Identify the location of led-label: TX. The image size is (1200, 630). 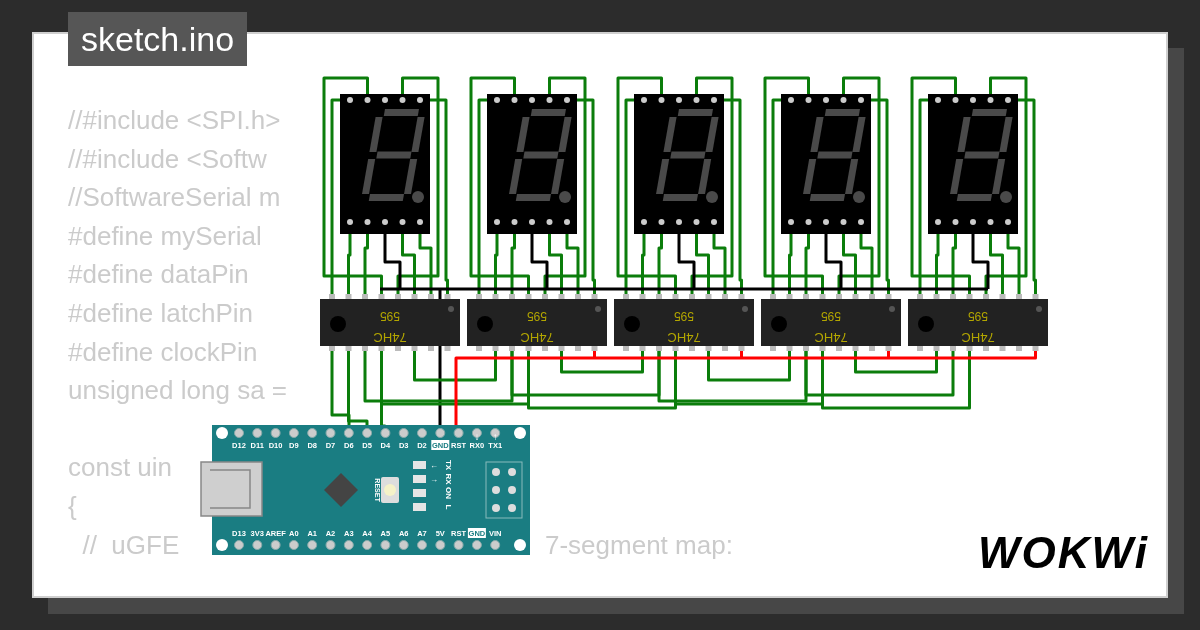
(448, 465).